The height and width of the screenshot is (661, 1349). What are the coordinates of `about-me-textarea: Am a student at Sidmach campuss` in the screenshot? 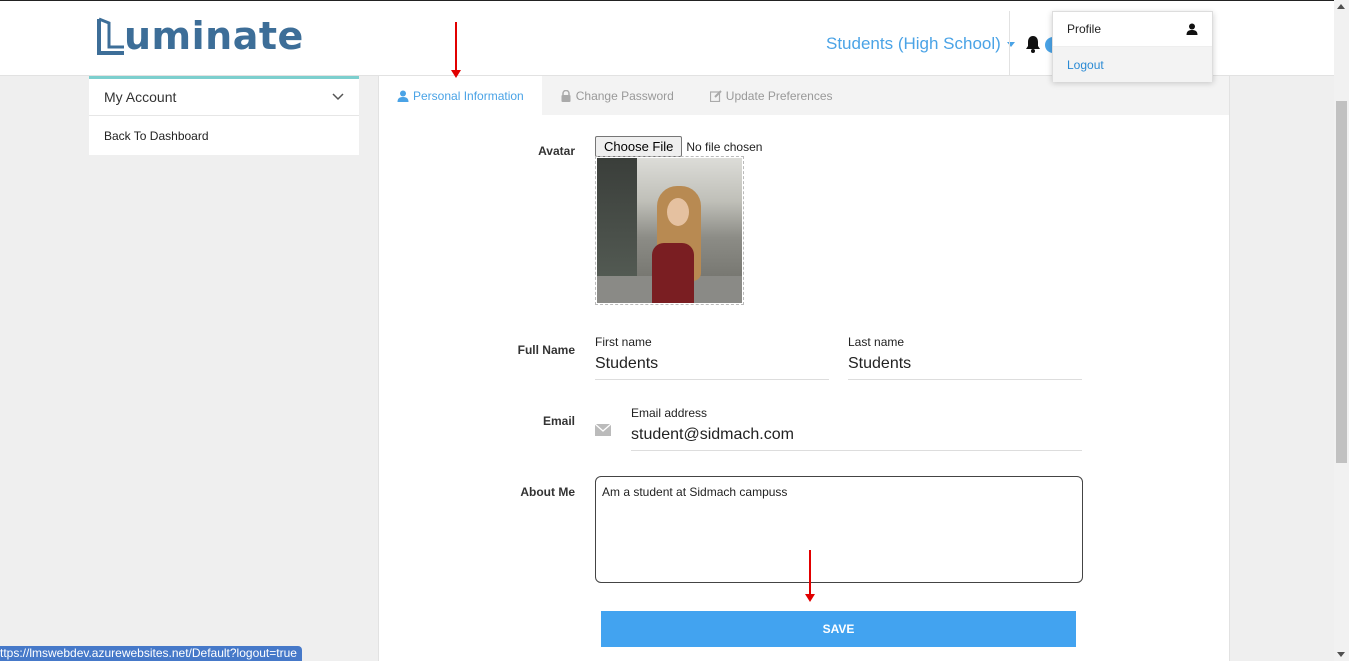 It's located at (839, 529).